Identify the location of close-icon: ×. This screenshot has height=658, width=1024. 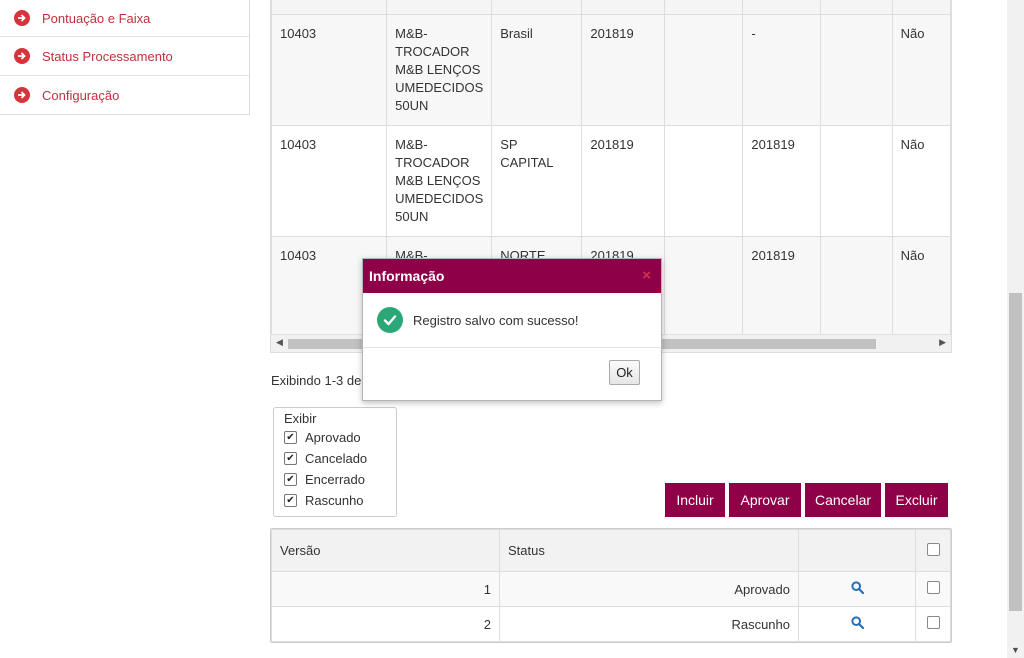
(646, 276).